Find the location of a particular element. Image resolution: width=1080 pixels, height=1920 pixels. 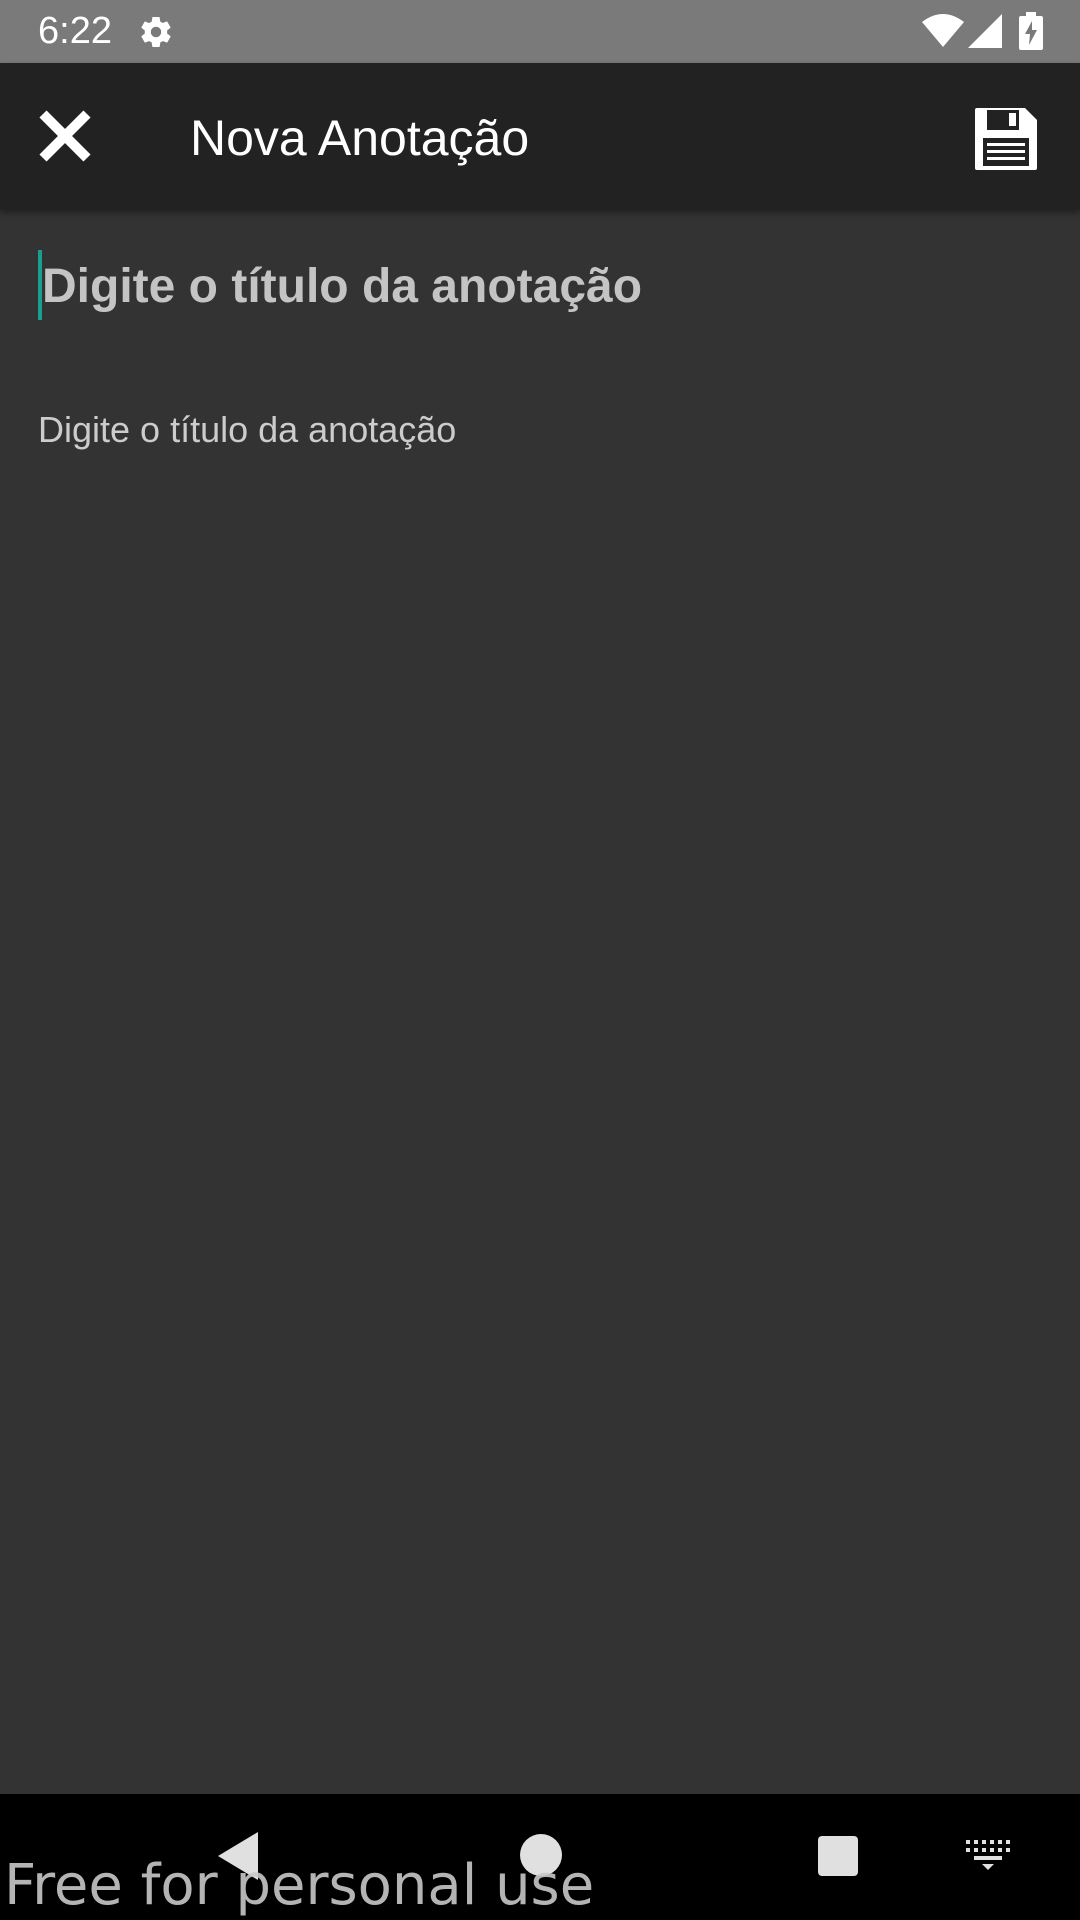

floppy-disk-save-icon is located at coordinates (1006, 139).